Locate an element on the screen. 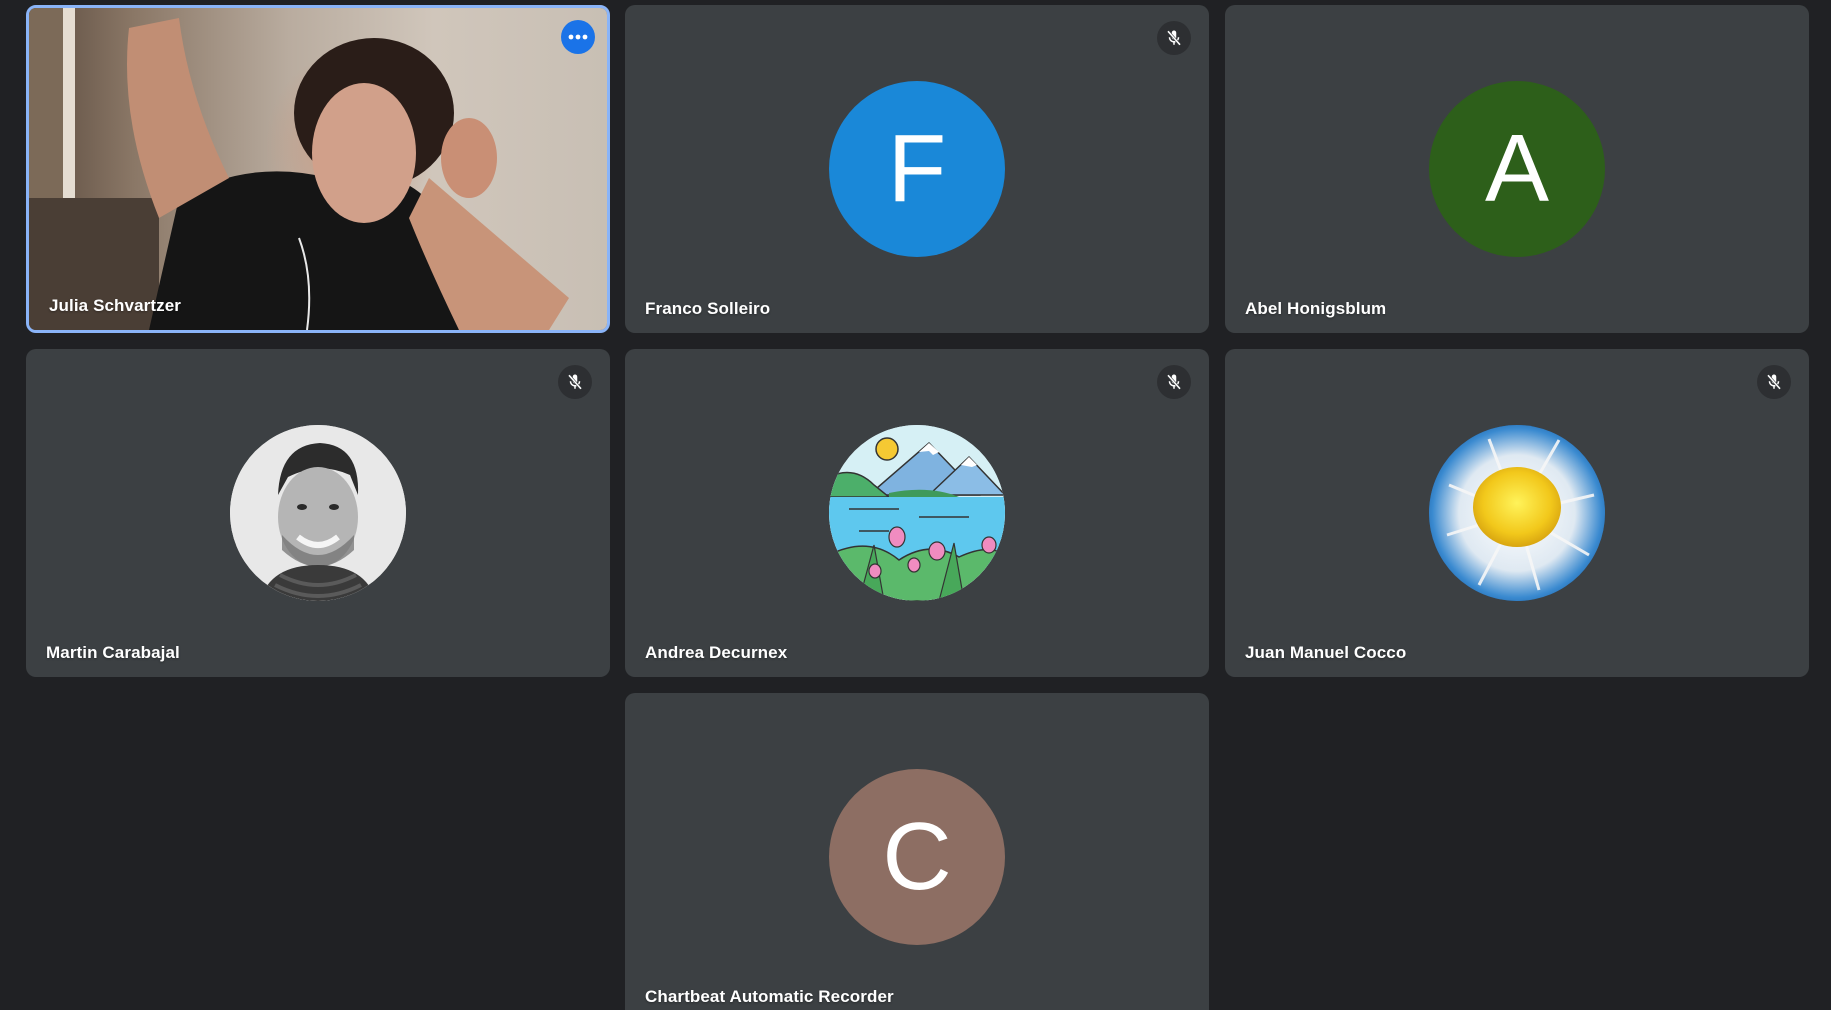  portrait-photo-illustration is located at coordinates (318, 513).